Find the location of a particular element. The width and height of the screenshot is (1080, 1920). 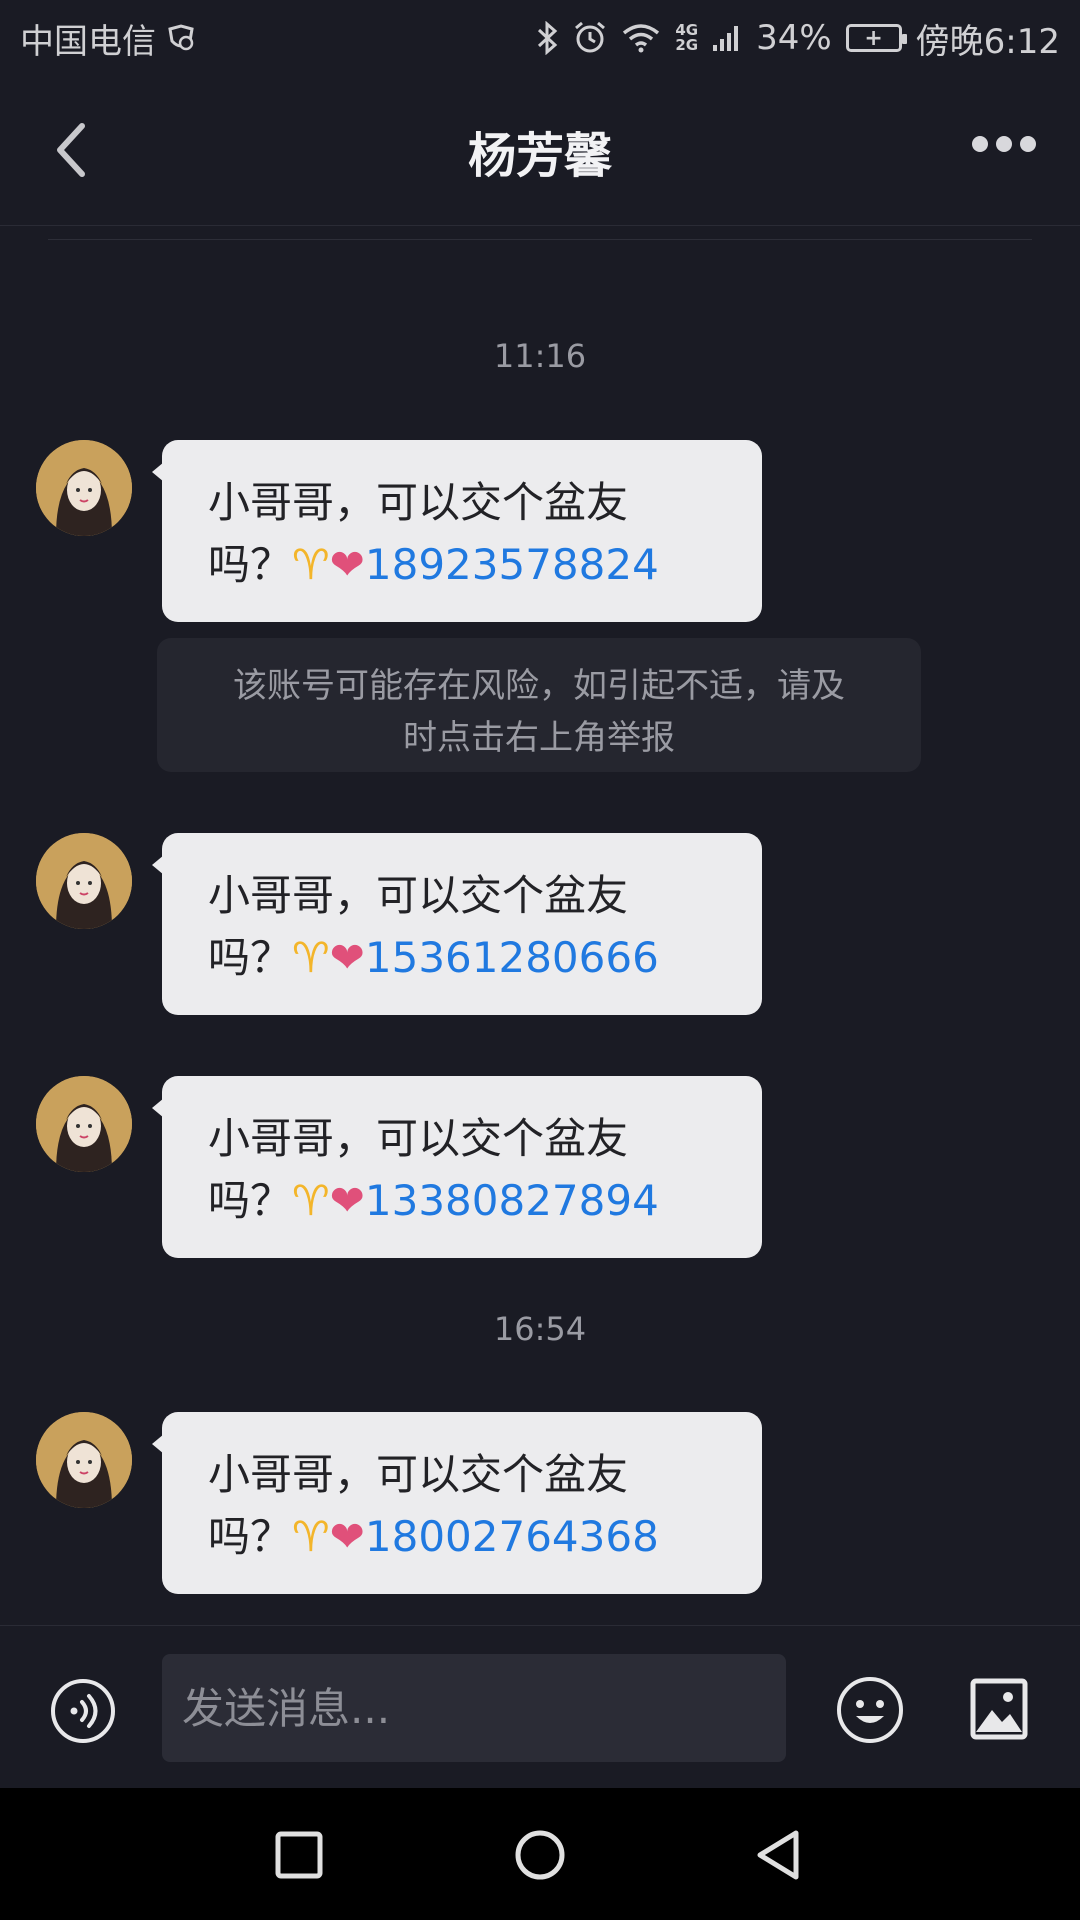

wifi-icon is located at coordinates (641, 38).